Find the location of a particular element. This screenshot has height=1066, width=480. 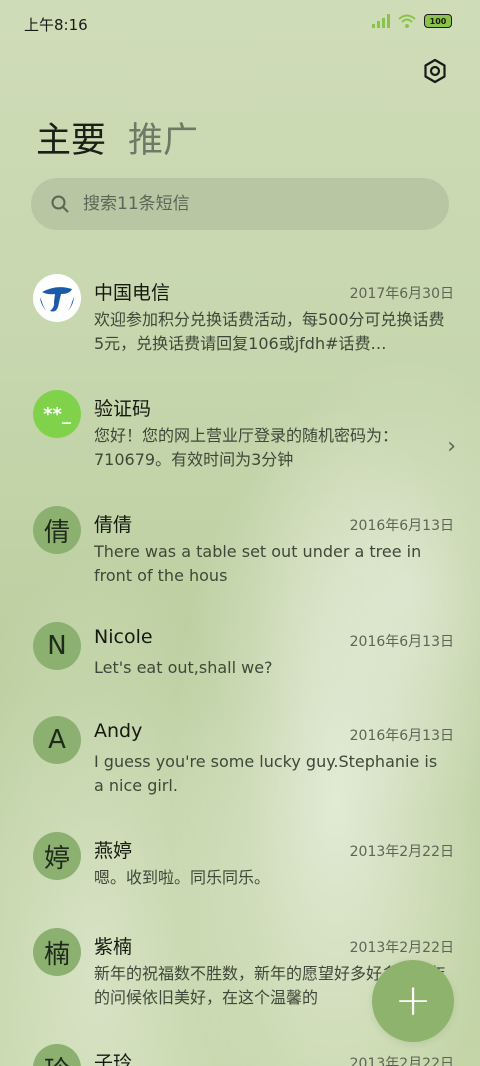

contact-name: 燕婷 is located at coordinates (113, 851).